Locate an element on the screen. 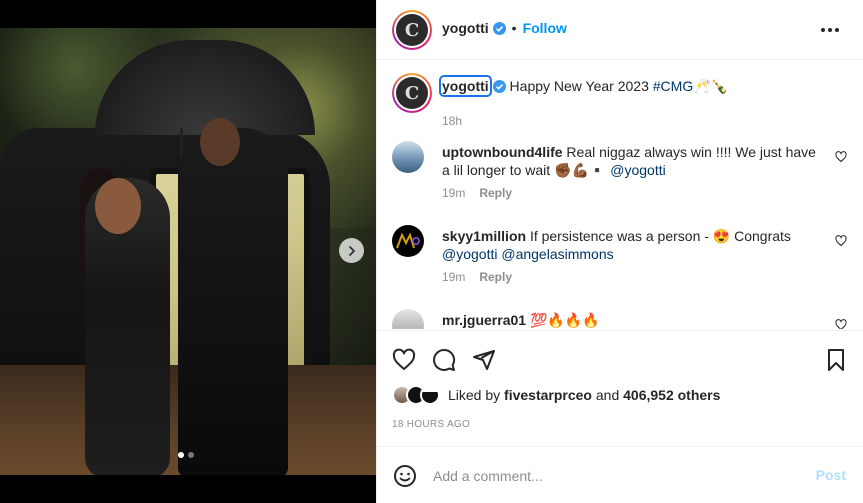 Image resolution: width=863 pixels, height=503 pixels. comment-username: mr.jguerra01 is located at coordinates (484, 320).